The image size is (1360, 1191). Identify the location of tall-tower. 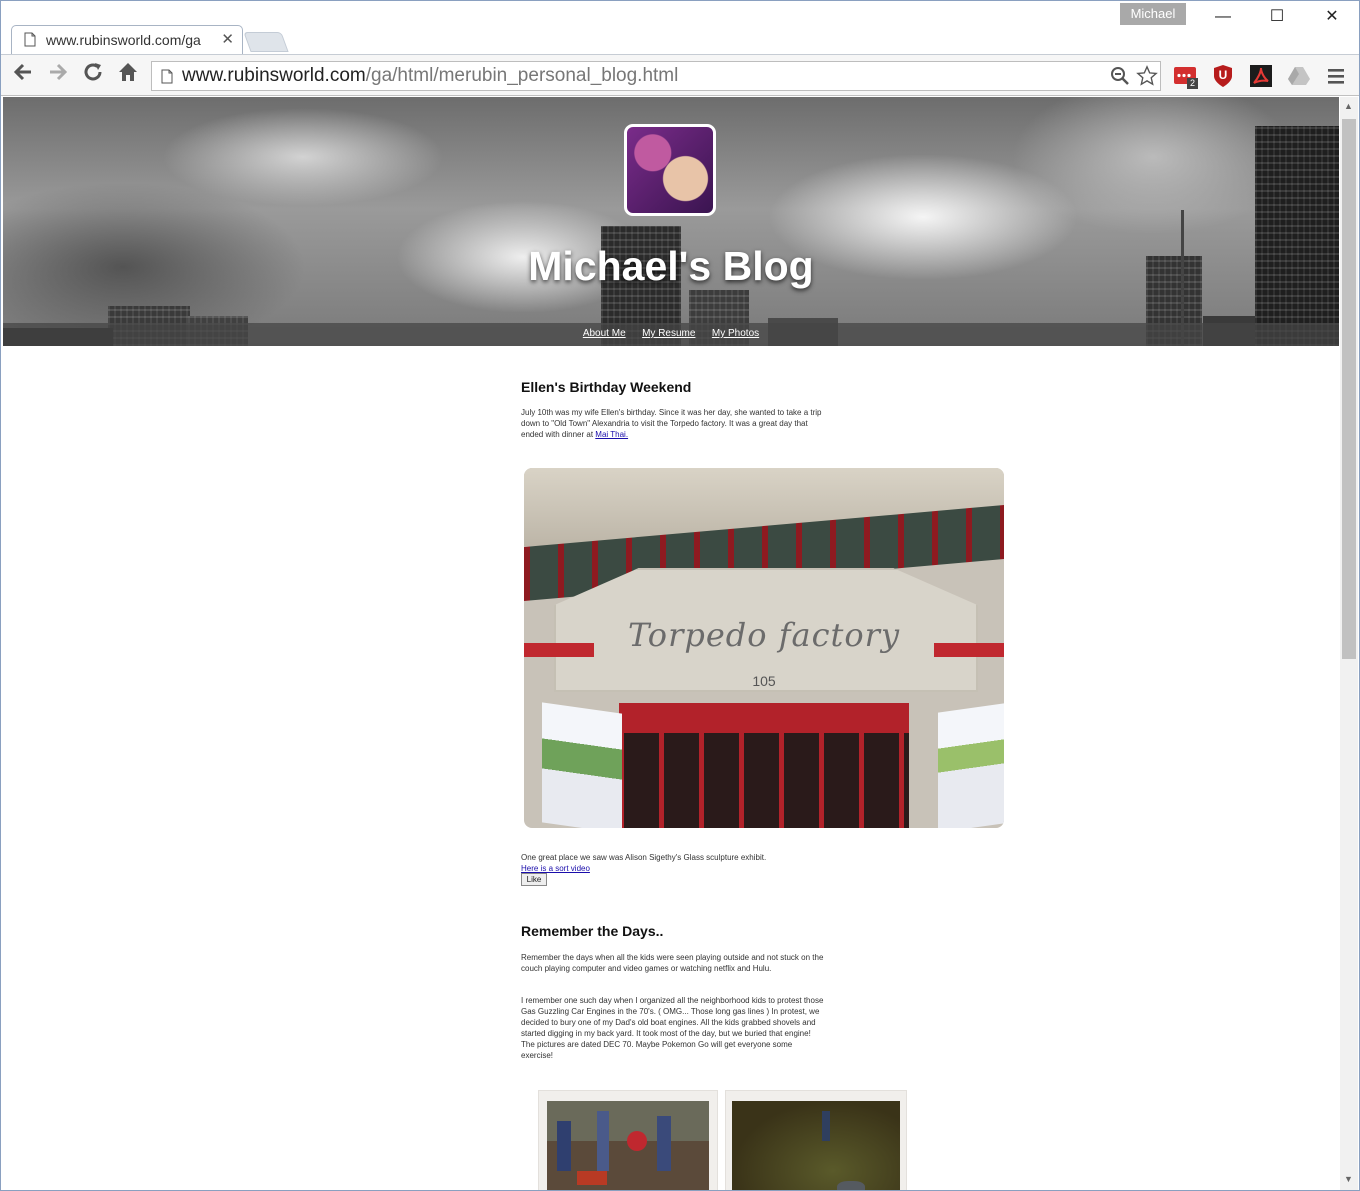
(1297, 236).